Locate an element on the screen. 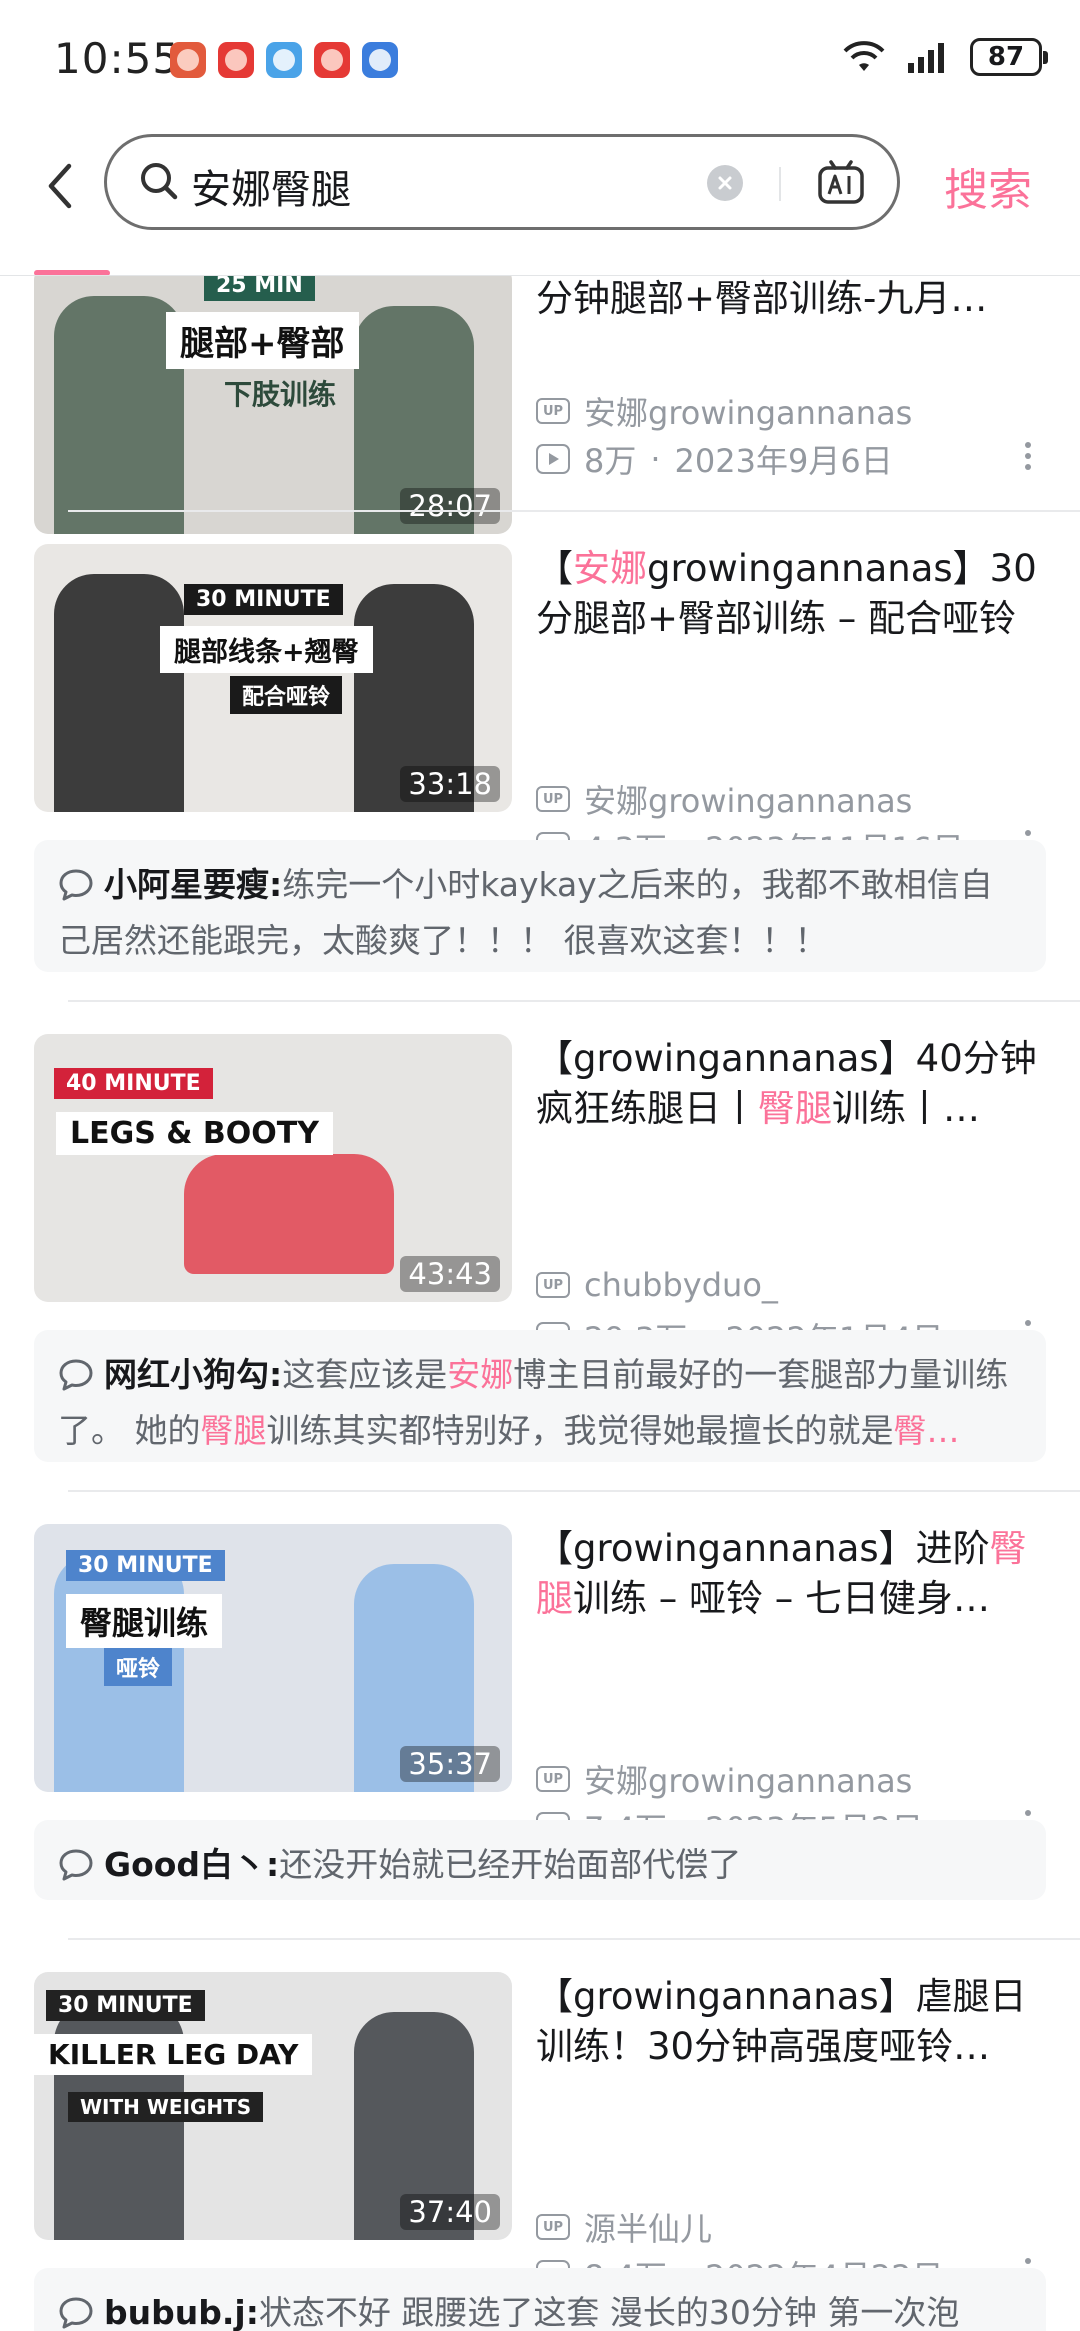  title-text: 【 is located at coordinates (554, 568).